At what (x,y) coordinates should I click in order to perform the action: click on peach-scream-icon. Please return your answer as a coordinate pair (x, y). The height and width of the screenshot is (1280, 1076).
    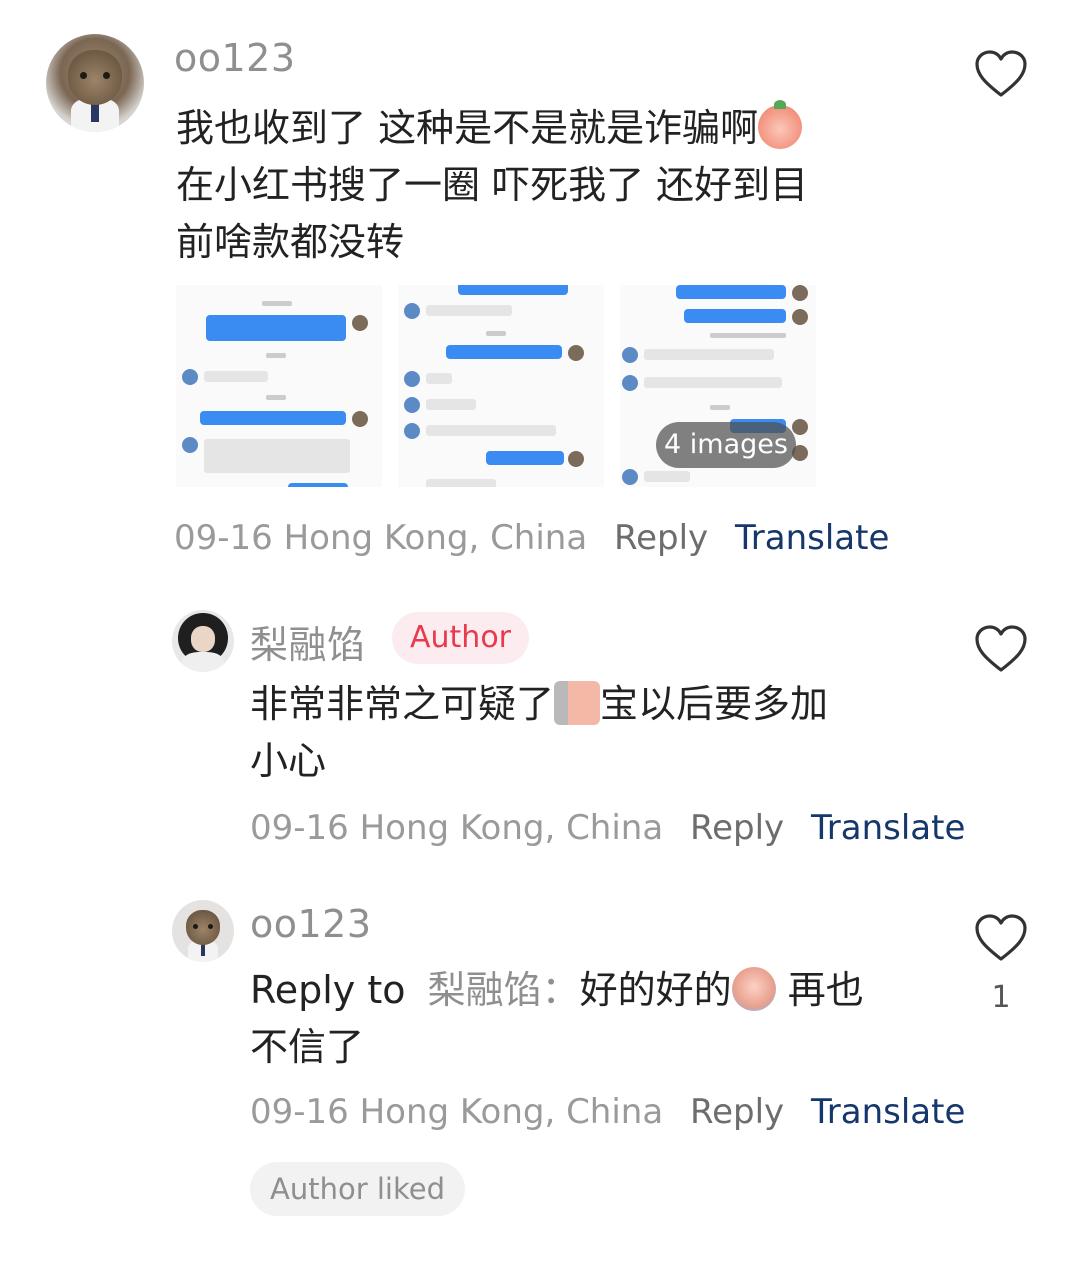
    Looking at the image, I should click on (780, 124).